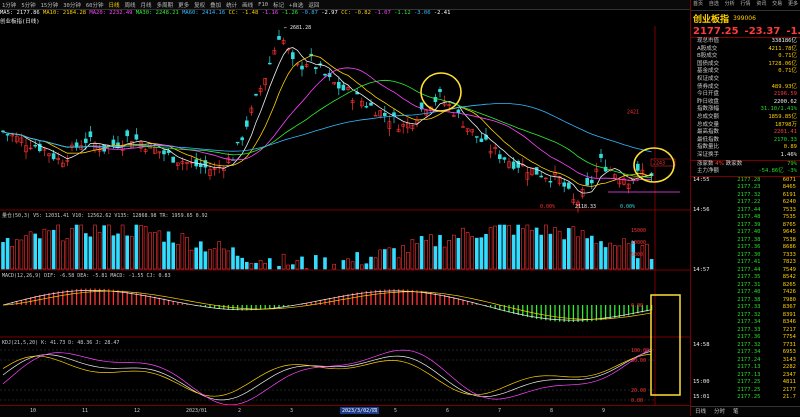 Image resolution: width=800 pixels, height=417 pixels. What do you see at coordinates (730, 5) in the screenshot?
I see `right-toolbar-item: 分析` at bounding box center [730, 5].